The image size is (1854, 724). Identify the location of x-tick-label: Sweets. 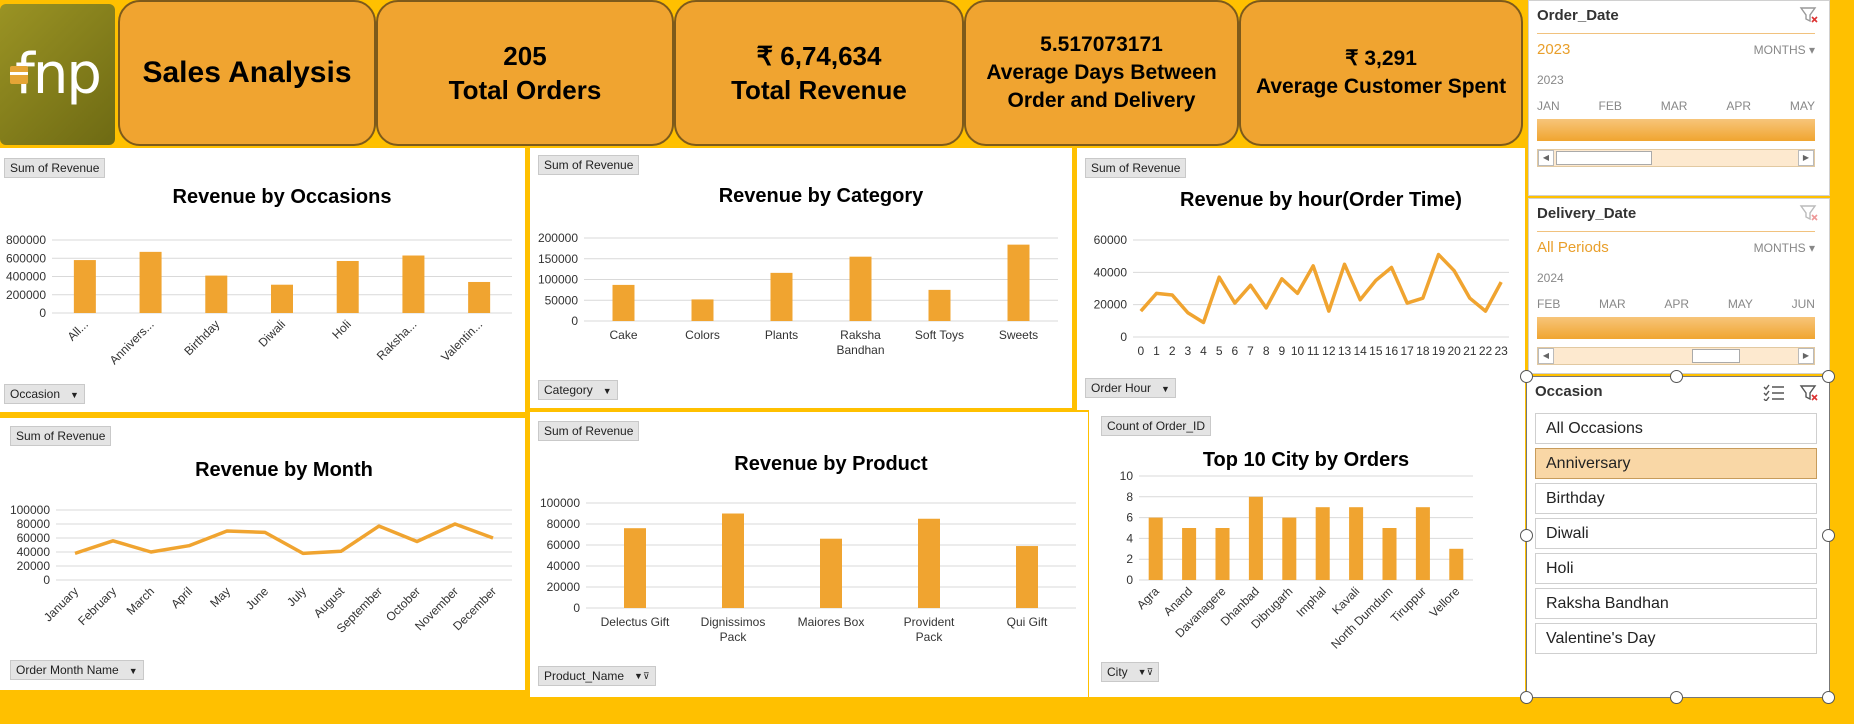
(1018, 335).